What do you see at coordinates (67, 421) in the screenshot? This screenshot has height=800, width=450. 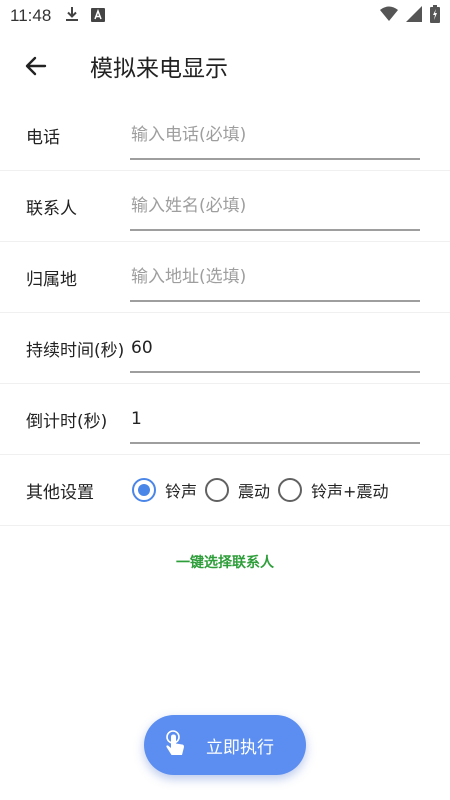 I see `countdown-label: 倒计时(秒)` at bounding box center [67, 421].